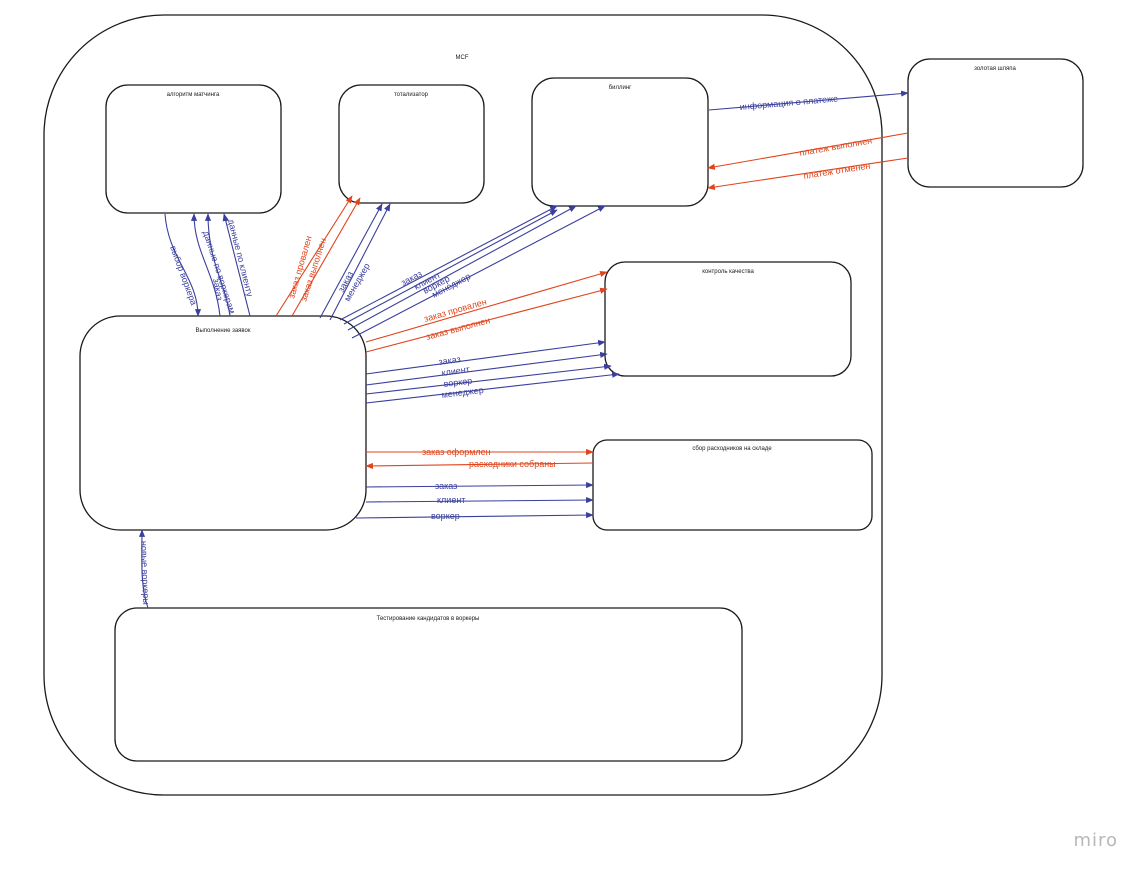 The height and width of the screenshot is (873, 1144). What do you see at coordinates (446, 486) in the screenshot?
I see `edge-wh-order-label: заказ` at bounding box center [446, 486].